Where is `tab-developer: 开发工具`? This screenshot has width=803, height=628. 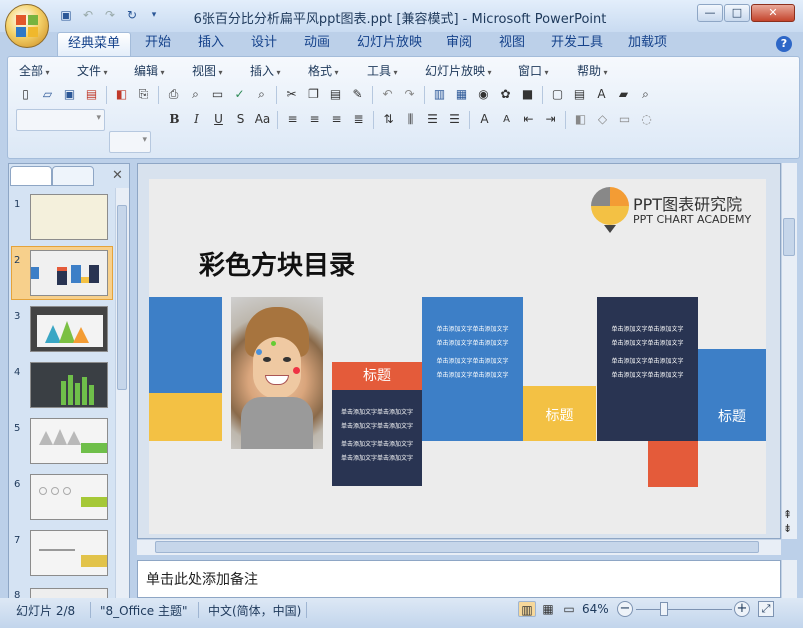
tab-developer: 开发工具 is located at coordinates (577, 44).